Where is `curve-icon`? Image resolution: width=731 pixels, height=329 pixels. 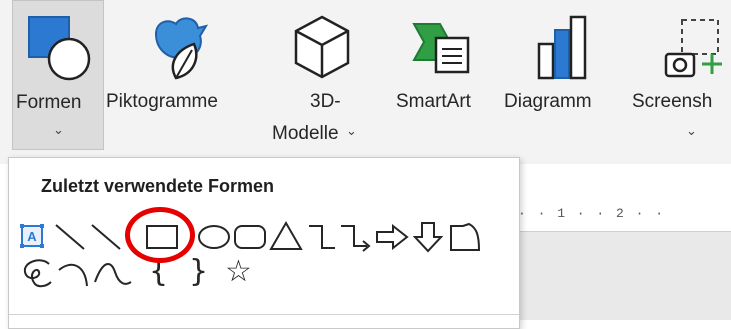 curve-icon is located at coordinates (113, 273).